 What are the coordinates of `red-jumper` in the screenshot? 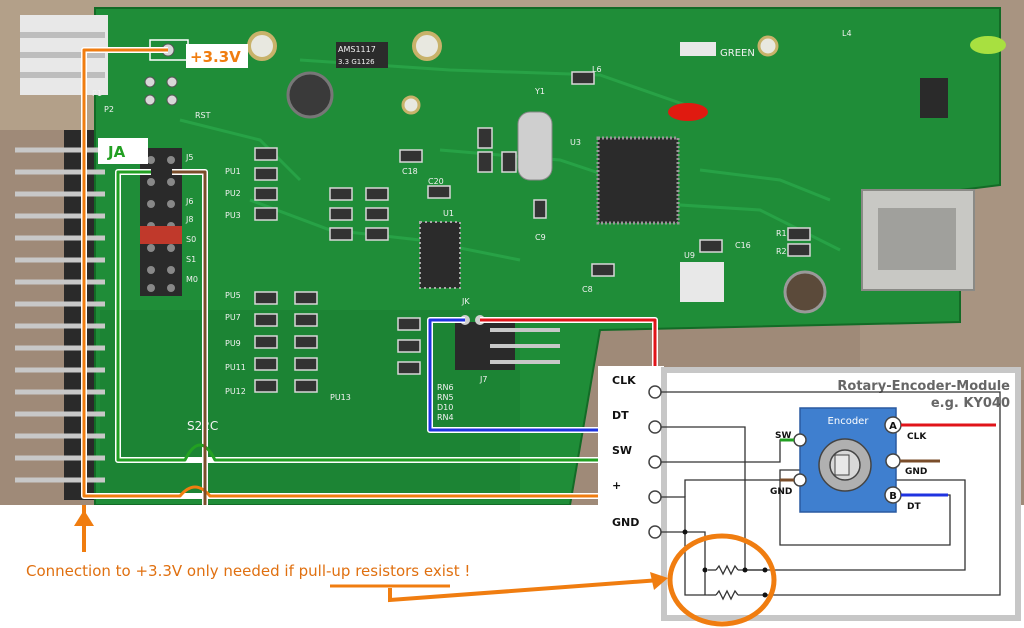 It's located at (161, 235).